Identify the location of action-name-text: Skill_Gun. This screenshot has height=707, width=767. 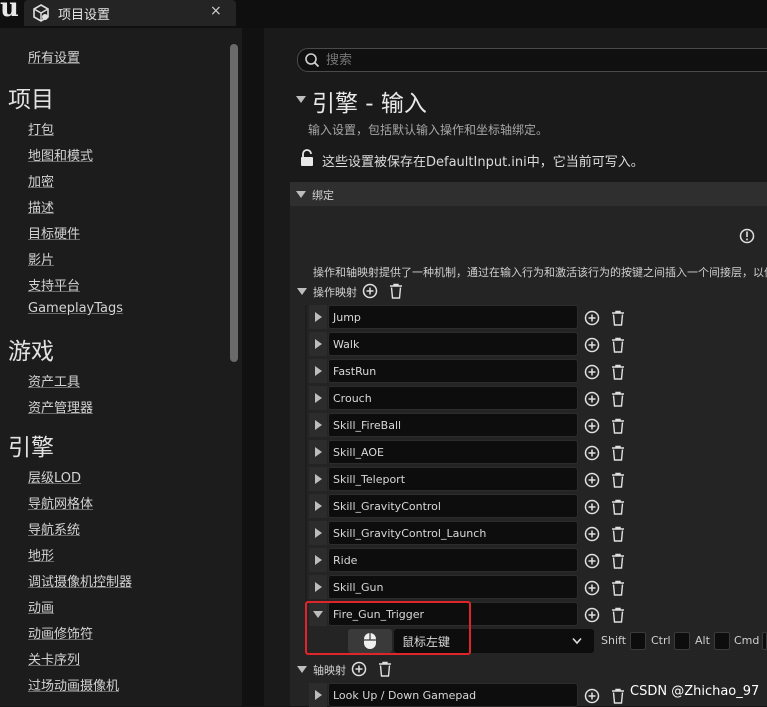
(358, 587).